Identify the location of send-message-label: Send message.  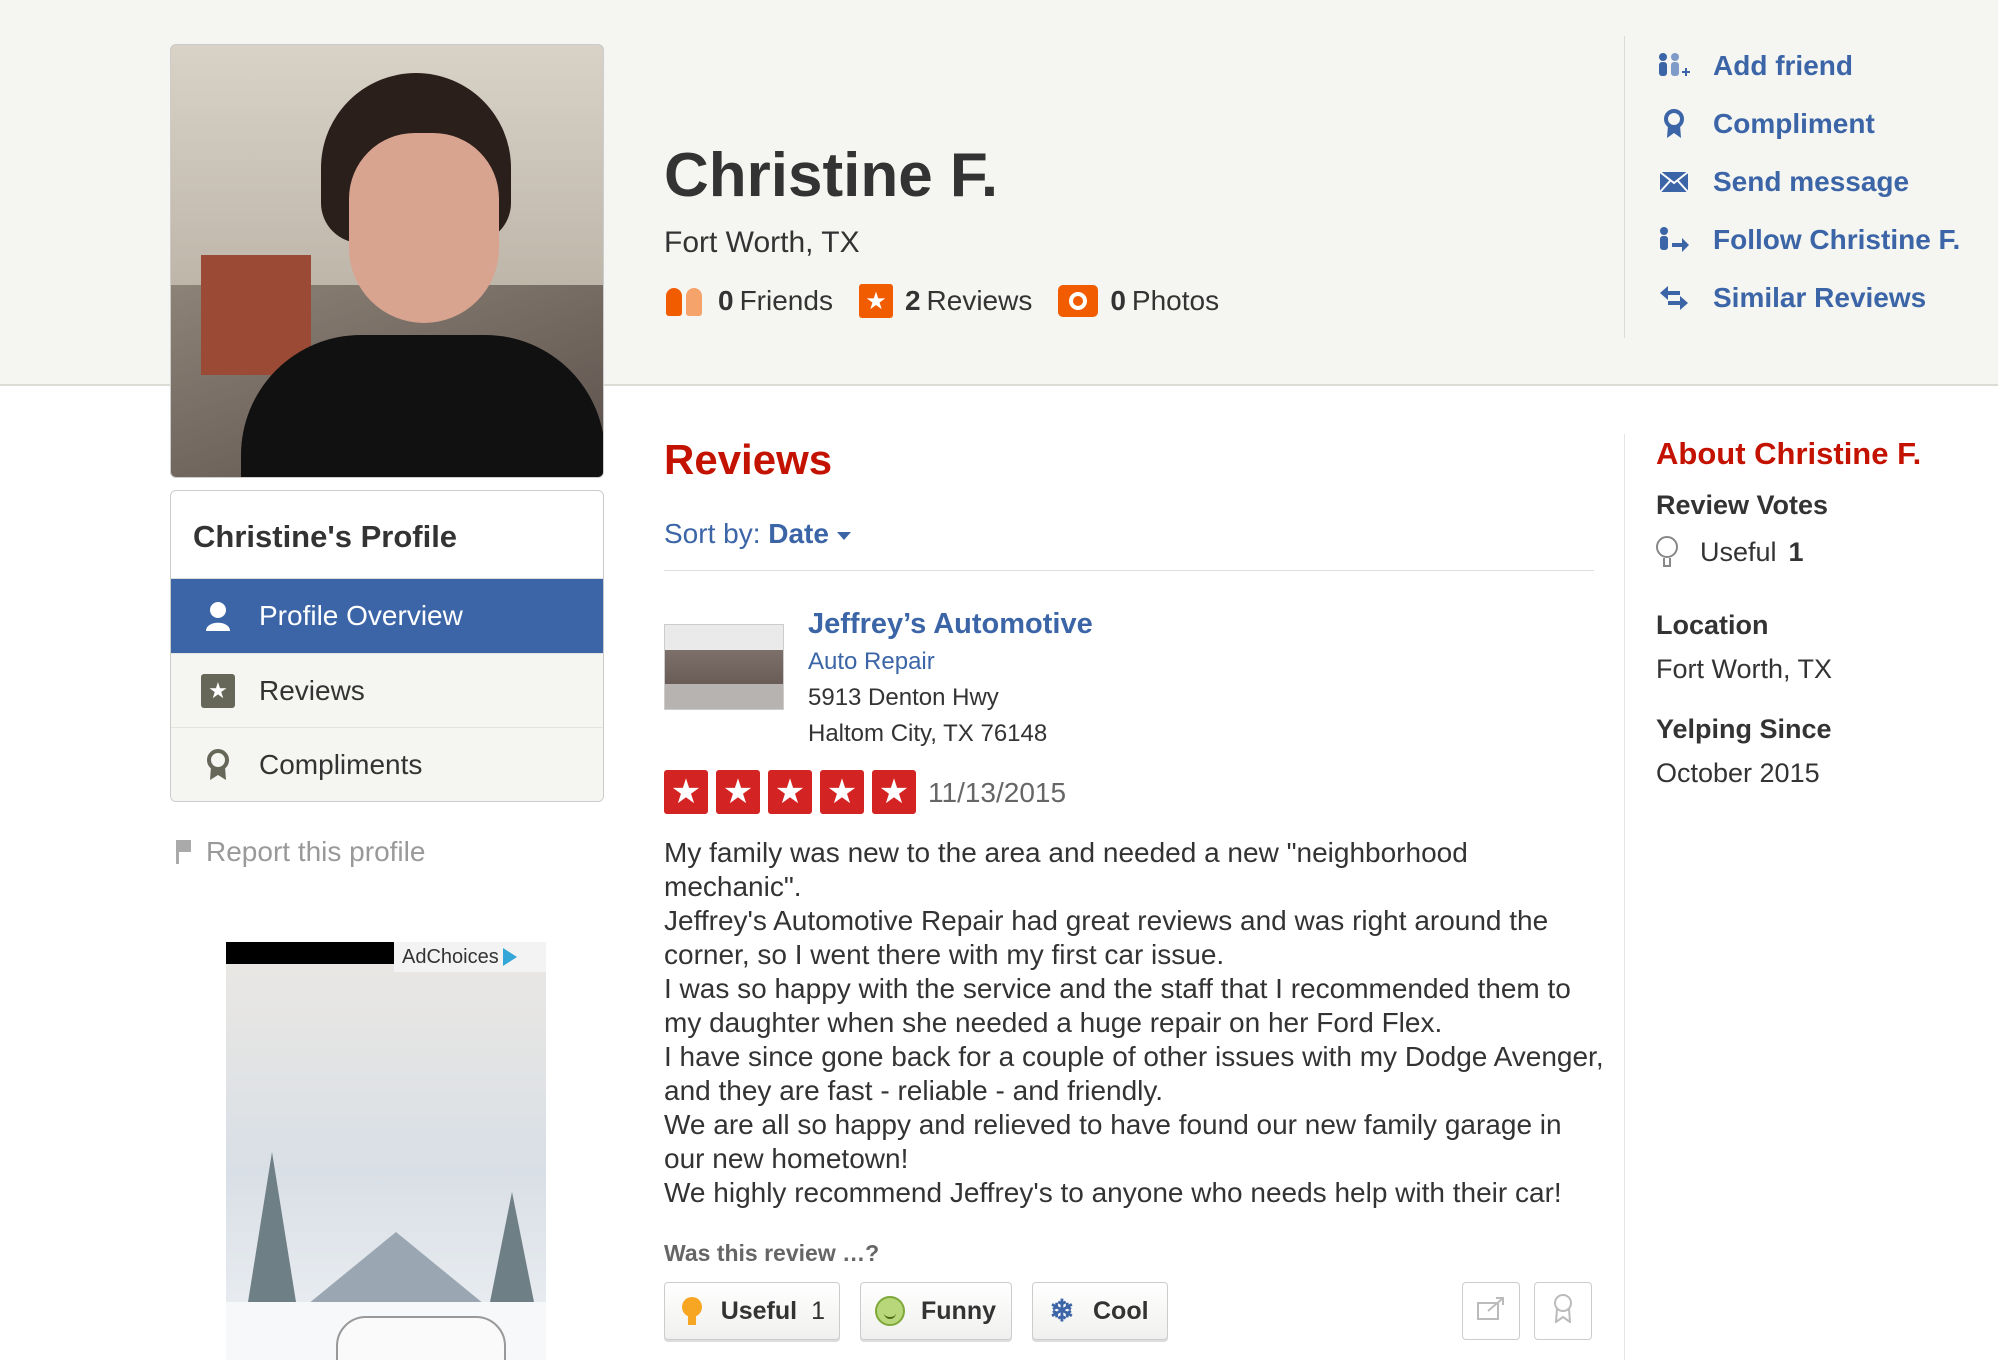
(1811, 181).